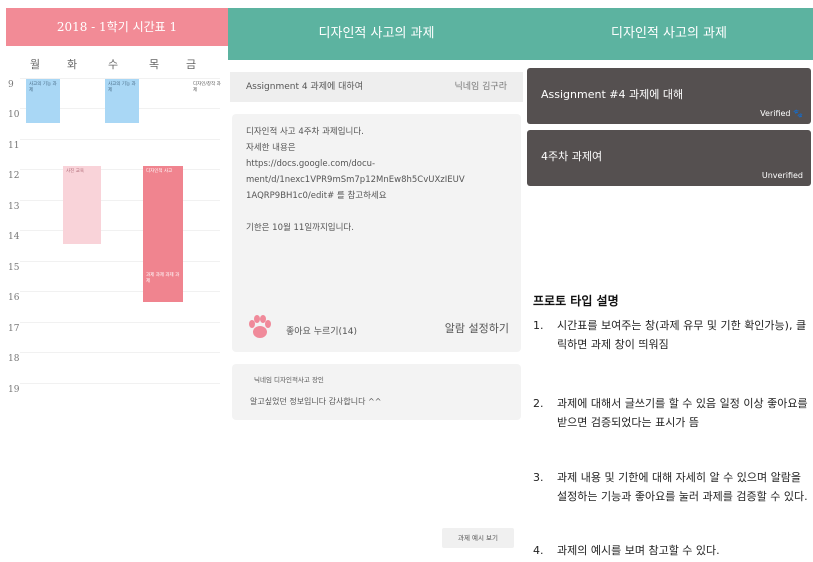 Image resolution: width=813 pixels, height=562 pixels. Describe the element at coordinates (572, 156) in the screenshot. I see `assignment-card-title: 4주차 과제여` at that location.